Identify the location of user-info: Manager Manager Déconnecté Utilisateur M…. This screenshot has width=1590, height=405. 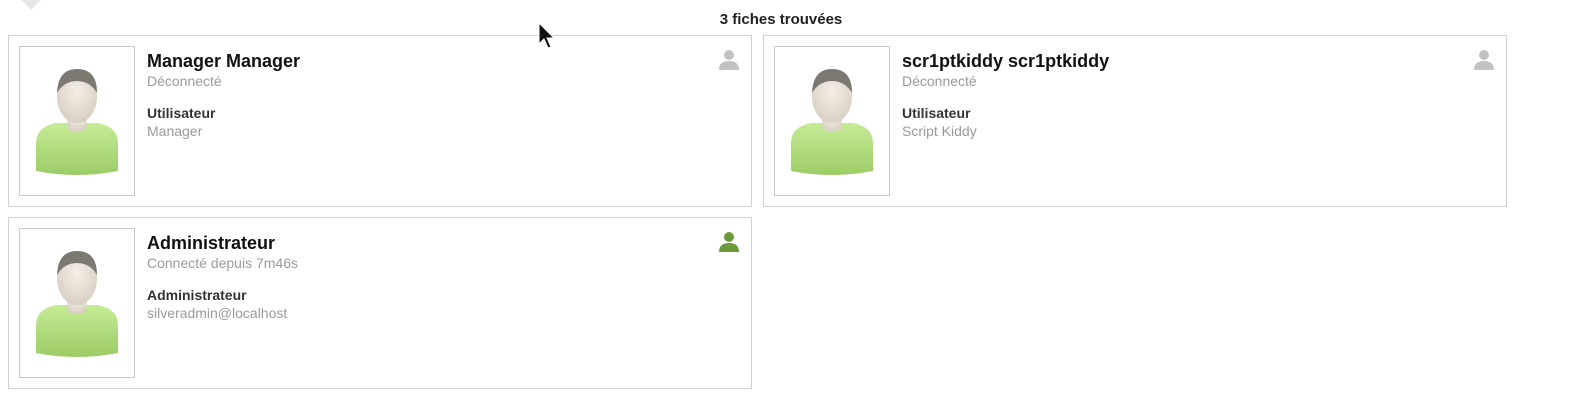
(223, 95).